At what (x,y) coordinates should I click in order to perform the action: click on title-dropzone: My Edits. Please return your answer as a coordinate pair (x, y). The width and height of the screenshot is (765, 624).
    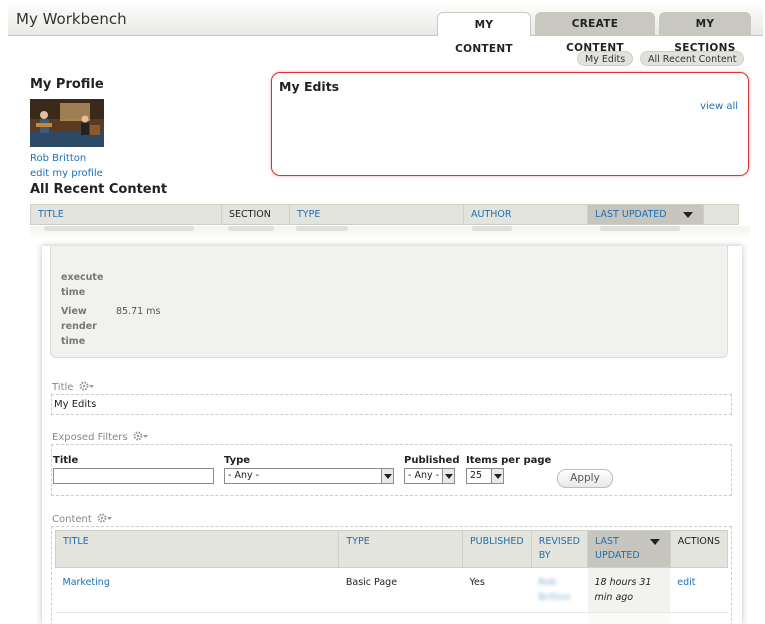
    Looking at the image, I should click on (391, 404).